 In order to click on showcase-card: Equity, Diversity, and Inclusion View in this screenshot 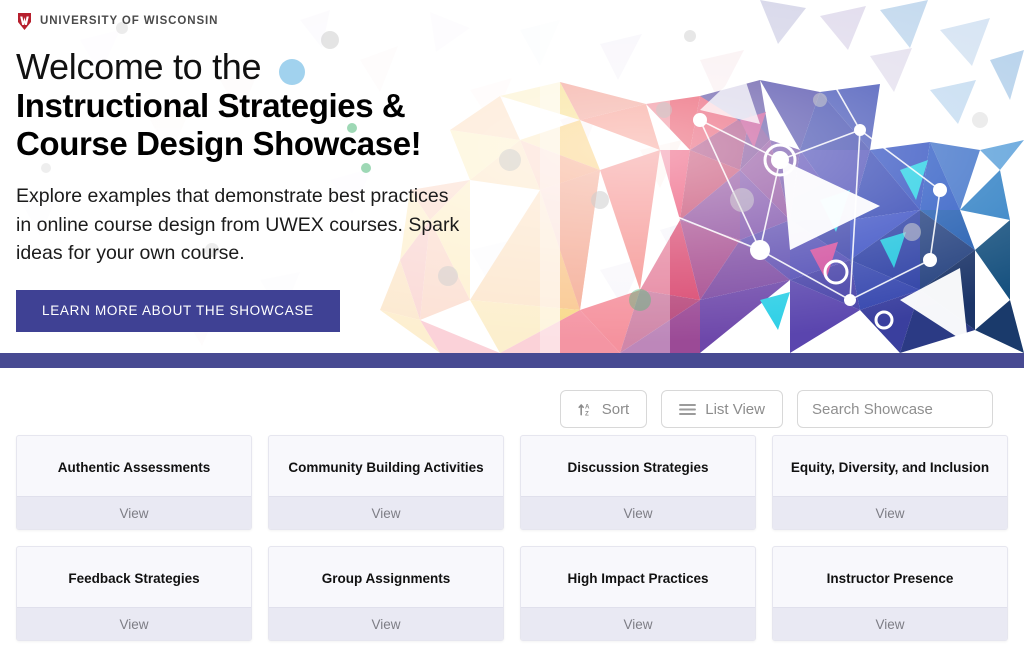, I will do `click(890, 482)`.